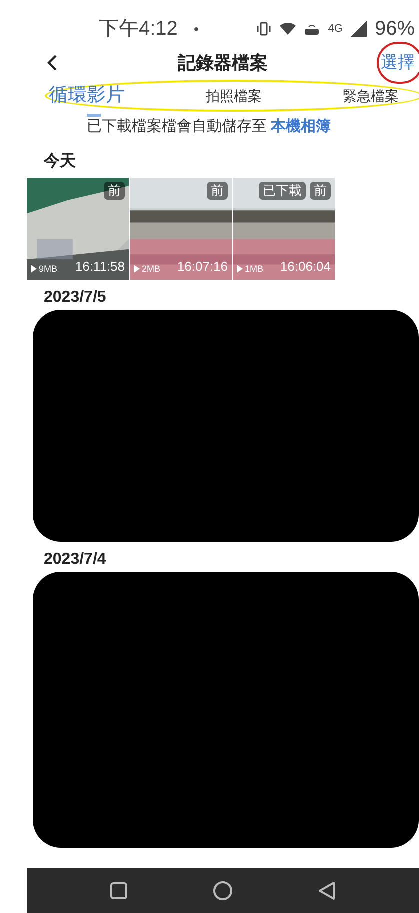 The width and height of the screenshot is (419, 913). I want to click on video-thumbnail: 前 9MB 16:11:58, so click(78, 229).